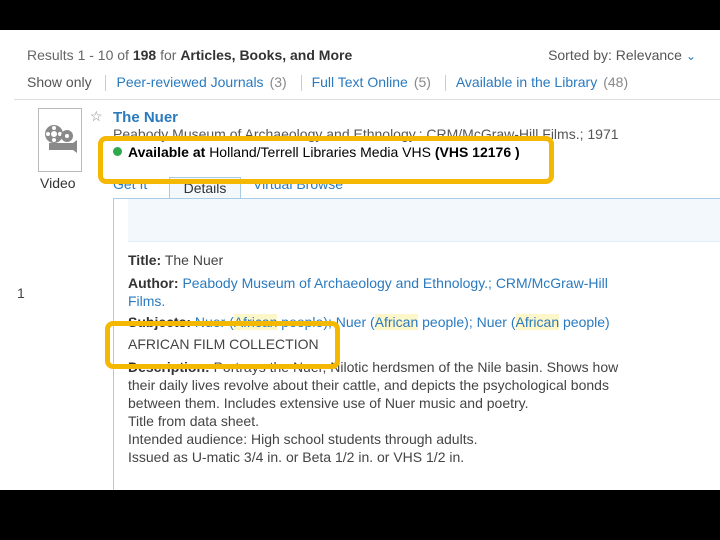 The height and width of the screenshot is (540, 720). I want to click on filter-peer-reviewed: Peer-reviewed Journals, so click(189, 82).